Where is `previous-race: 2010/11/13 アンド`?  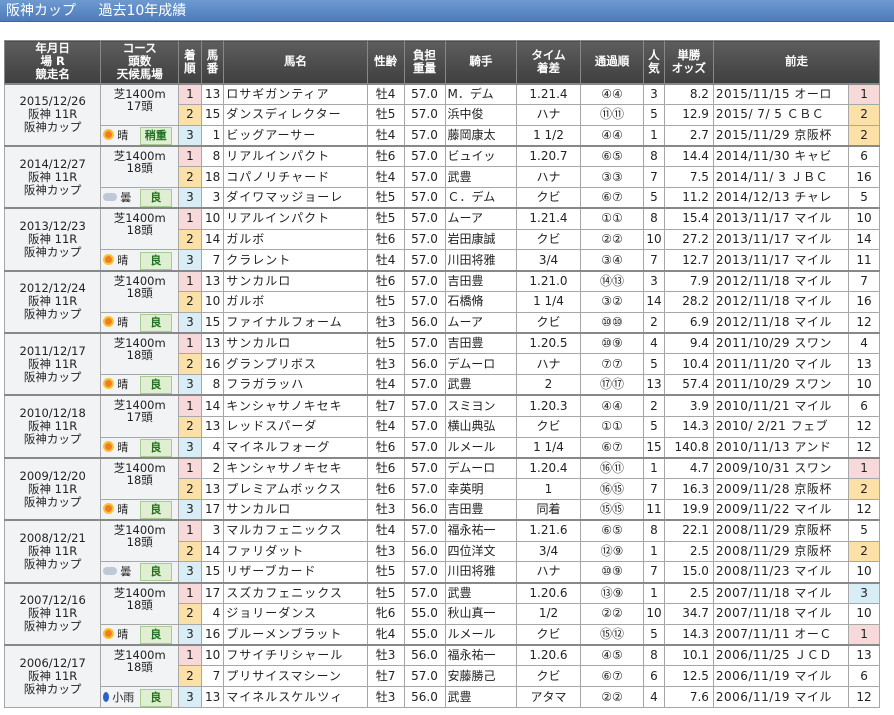 previous-race: 2010/11/13 アンド is located at coordinates (781, 447).